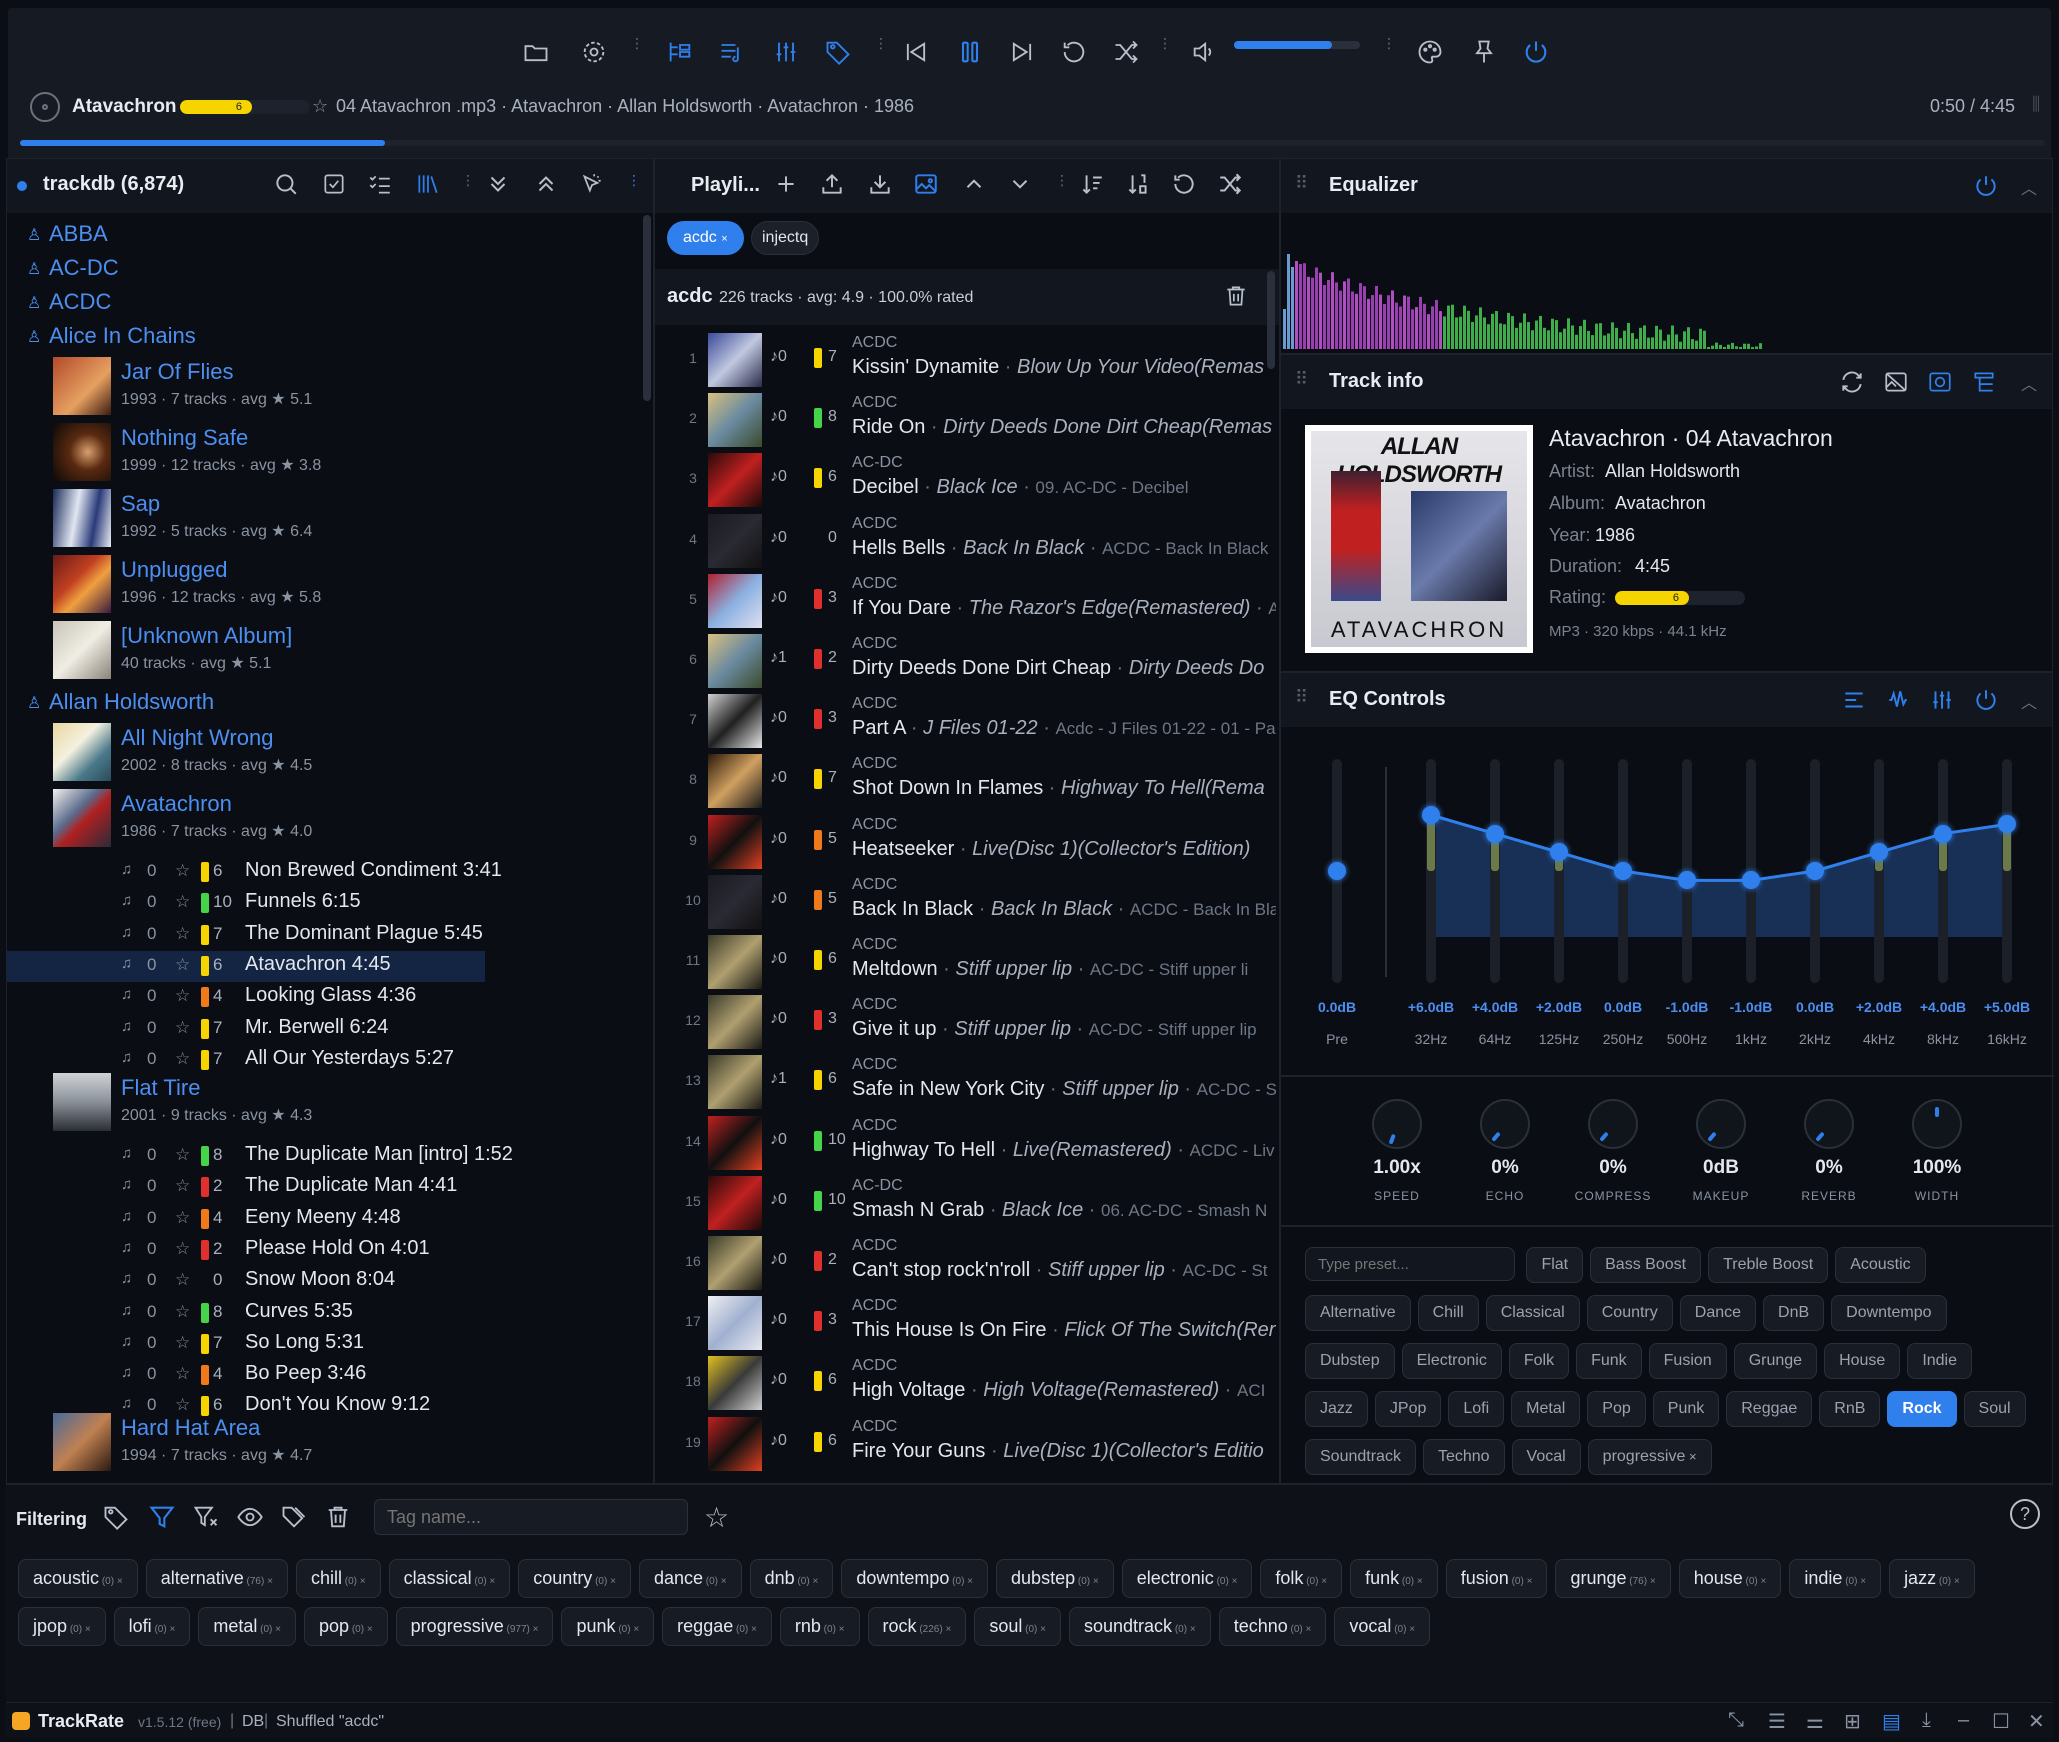 The width and height of the screenshot is (2059, 1742). What do you see at coordinates (330, 1029) in the screenshot?
I see `track-row: ♫ 0 ☆ 7 Mr. Berwell 6:24` at bounding box center [330, 1029].